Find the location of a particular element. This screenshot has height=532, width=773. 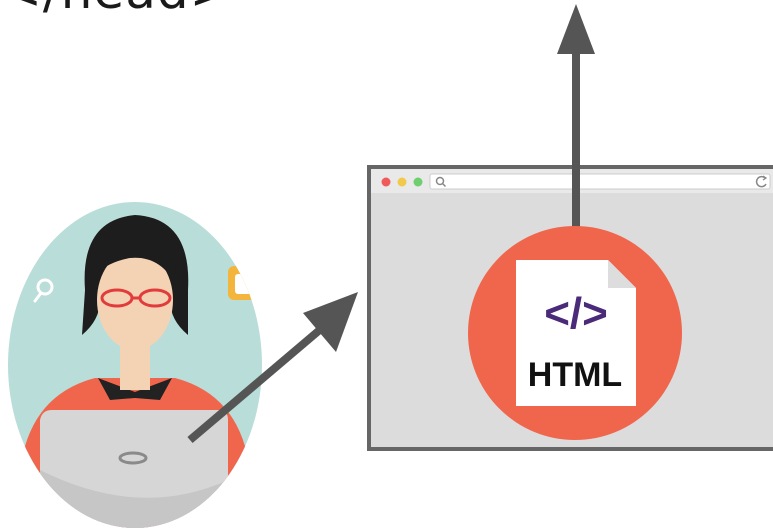

folder-decor-icon is located at coordinates (243, 283).